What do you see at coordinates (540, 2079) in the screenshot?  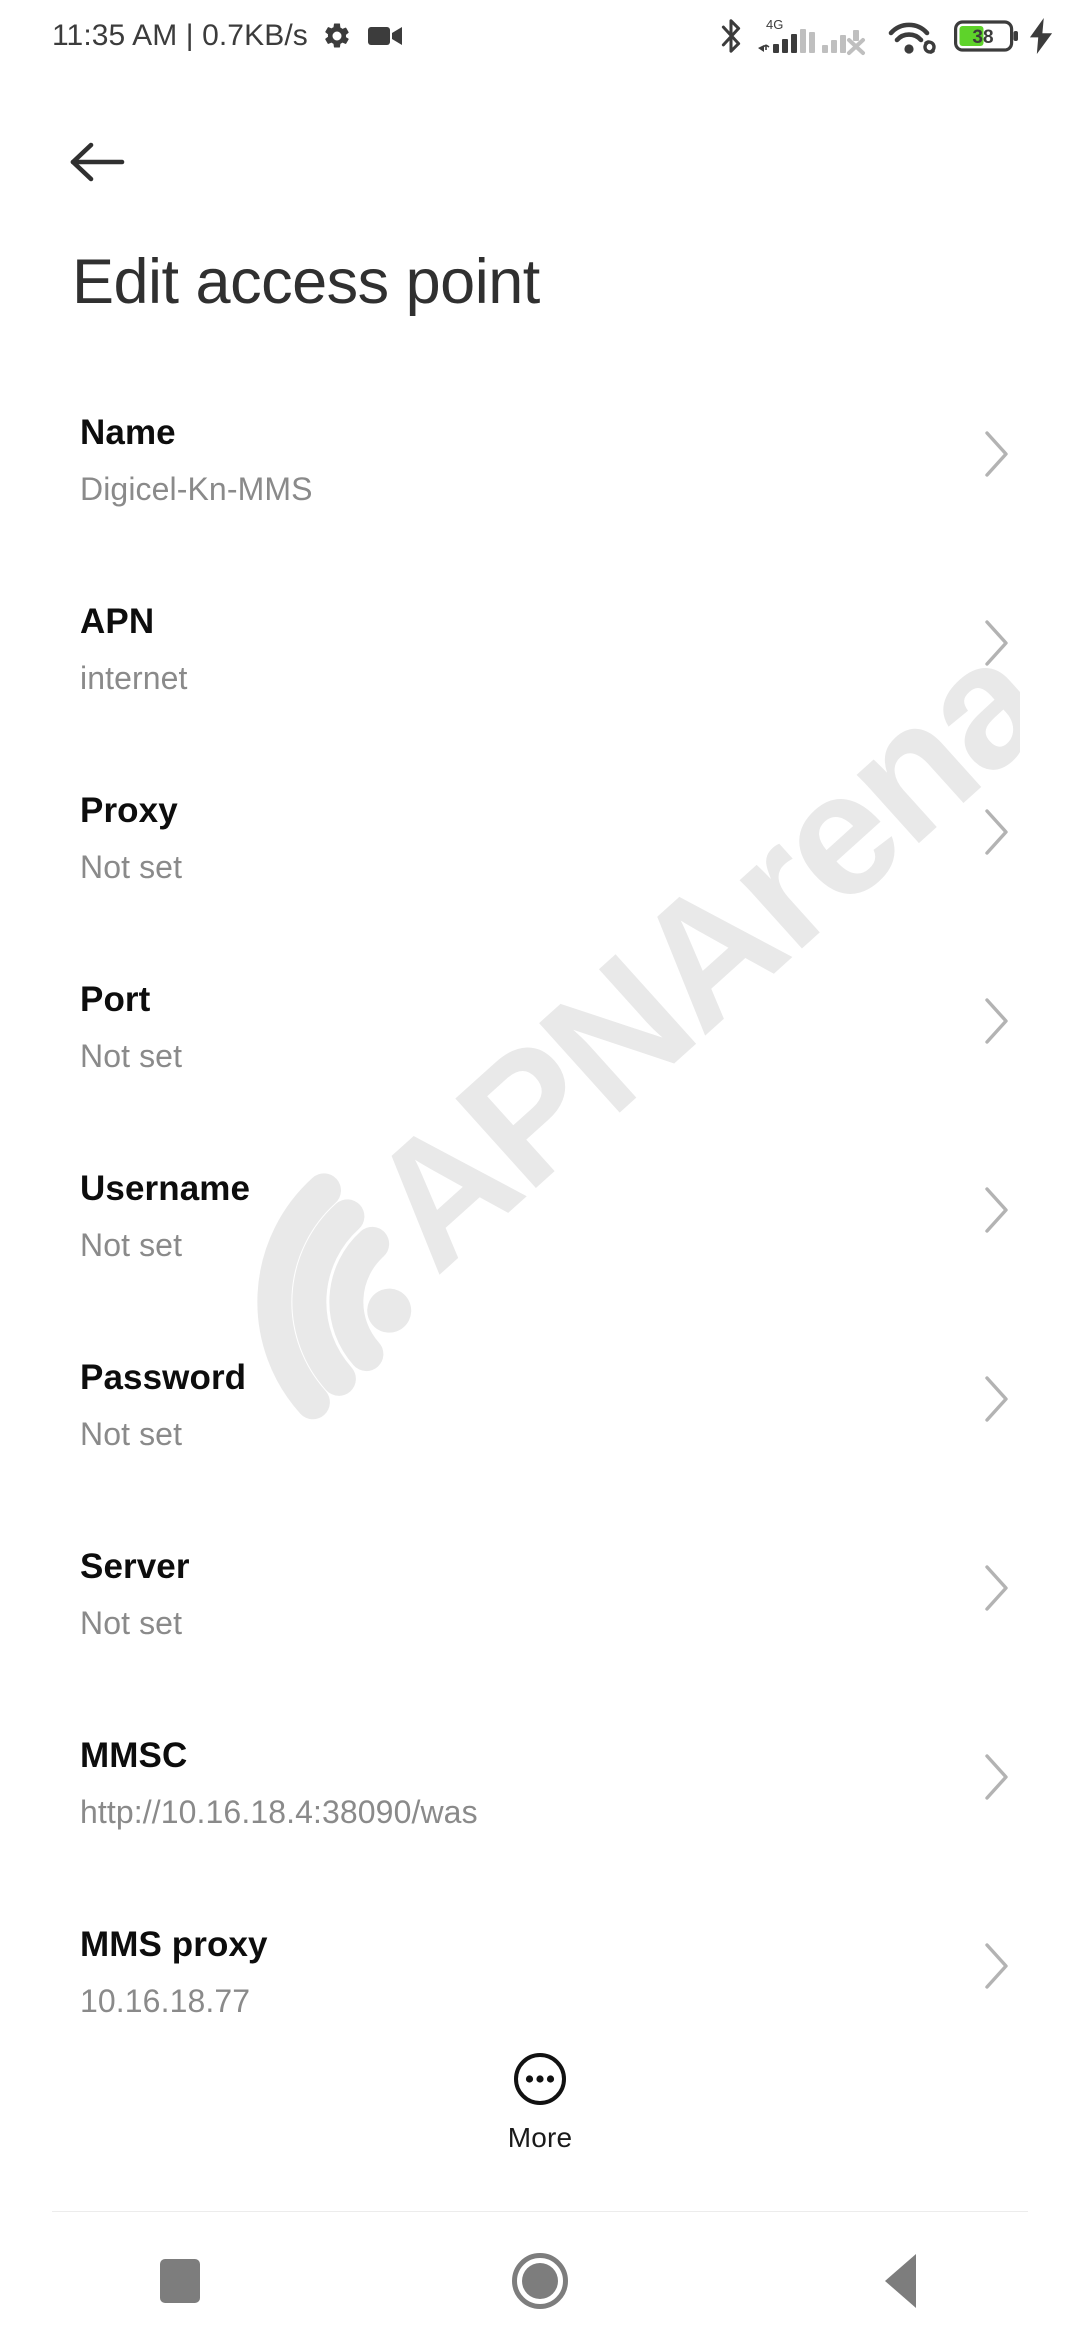 I see `more-overflow-icon` at bounding box center [540, 2079].